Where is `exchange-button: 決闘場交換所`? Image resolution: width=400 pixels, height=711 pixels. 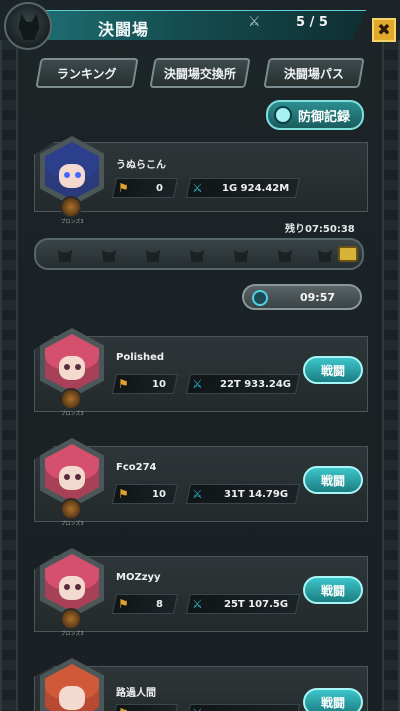 exchange-button: 決闘場交換所 is located at coordinates (200, 73).